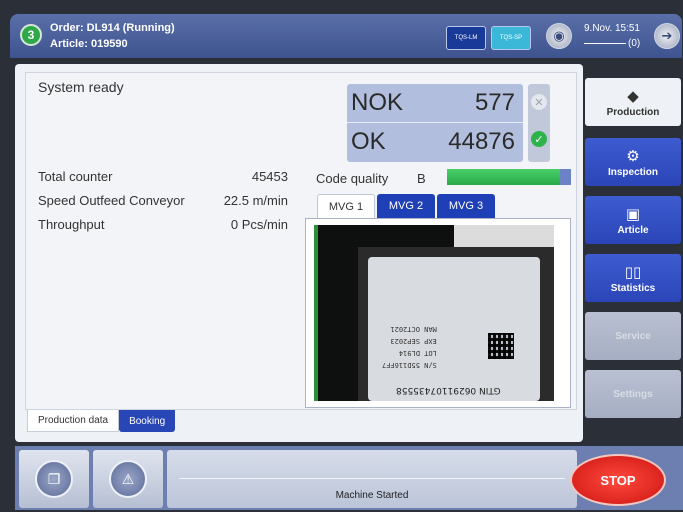  I want to click on label-line: EXP SEP2023, so click(413, 341).